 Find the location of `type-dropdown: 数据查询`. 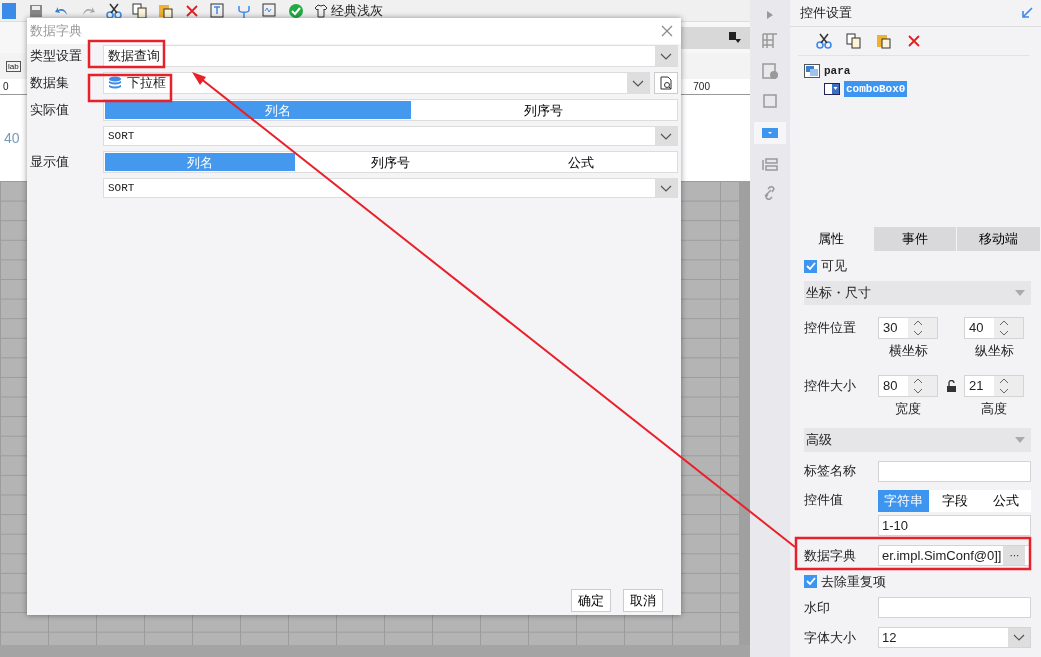

type-dropdown: 数据查询 is located at coordinates (390, 56).